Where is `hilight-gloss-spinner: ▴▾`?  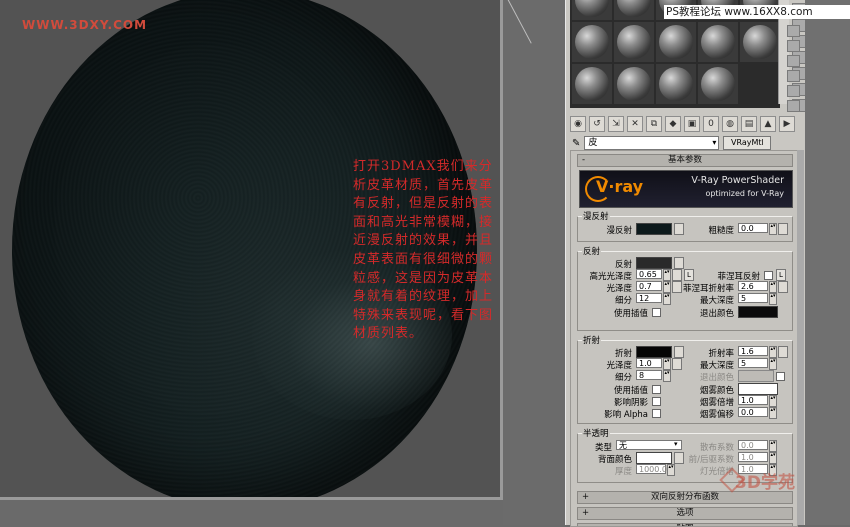
hilight-gloss-spinner: ▴▾ is located at coordinates (667, 275).